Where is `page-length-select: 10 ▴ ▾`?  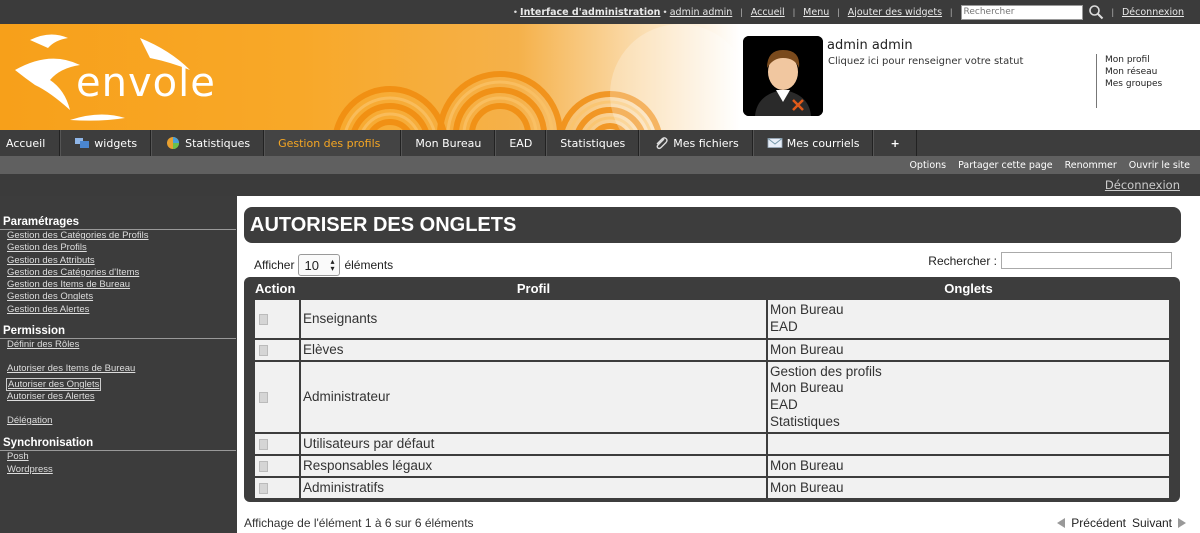 page-length-select: 10 ▴ ▾ is located at coordinates (319, 265).